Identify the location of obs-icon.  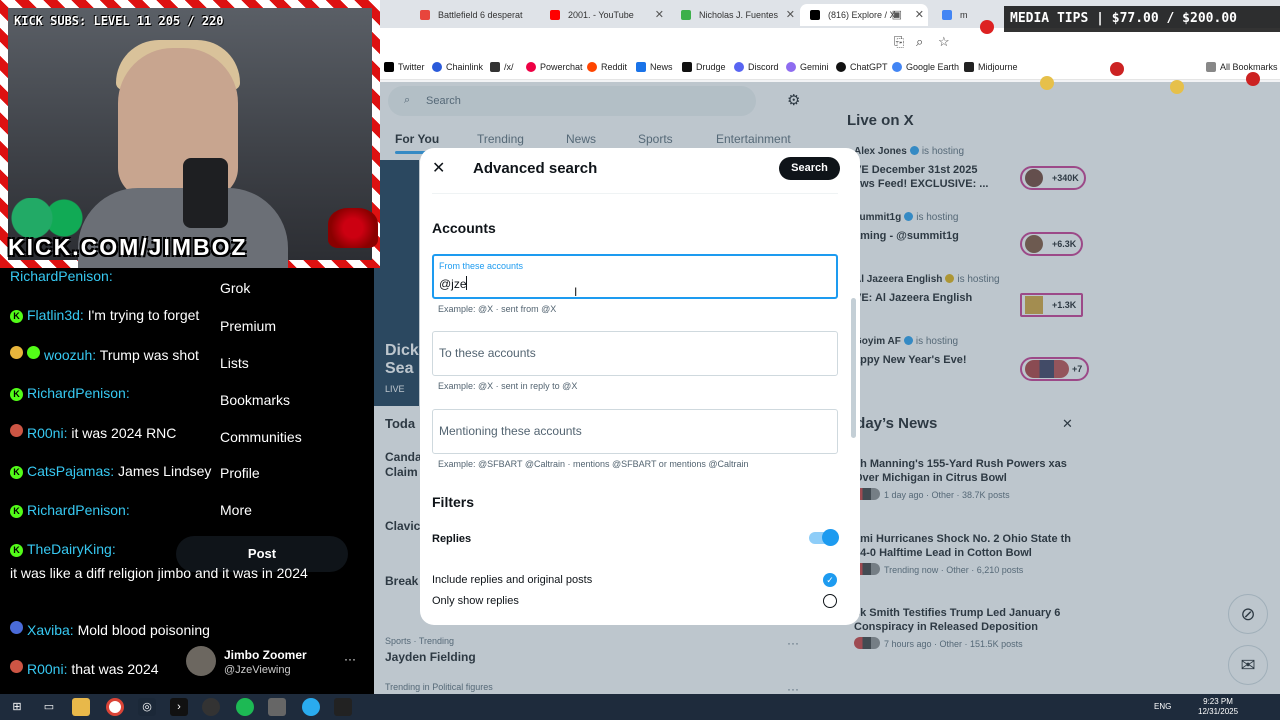
(211, 707).